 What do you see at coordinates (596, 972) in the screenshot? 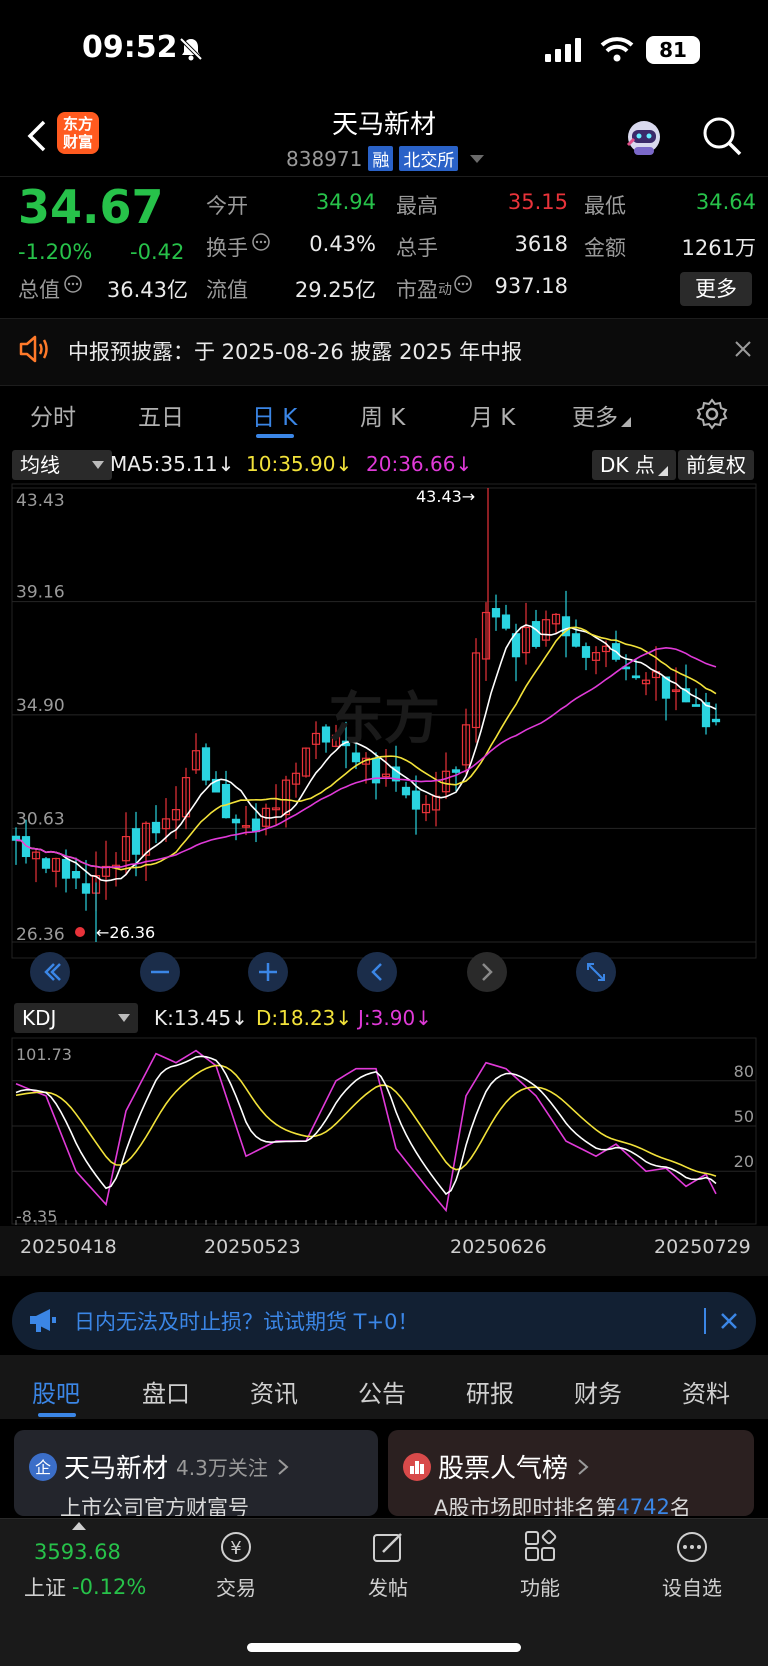
I see `fullscreen-button` at bounding box center [596, 972].